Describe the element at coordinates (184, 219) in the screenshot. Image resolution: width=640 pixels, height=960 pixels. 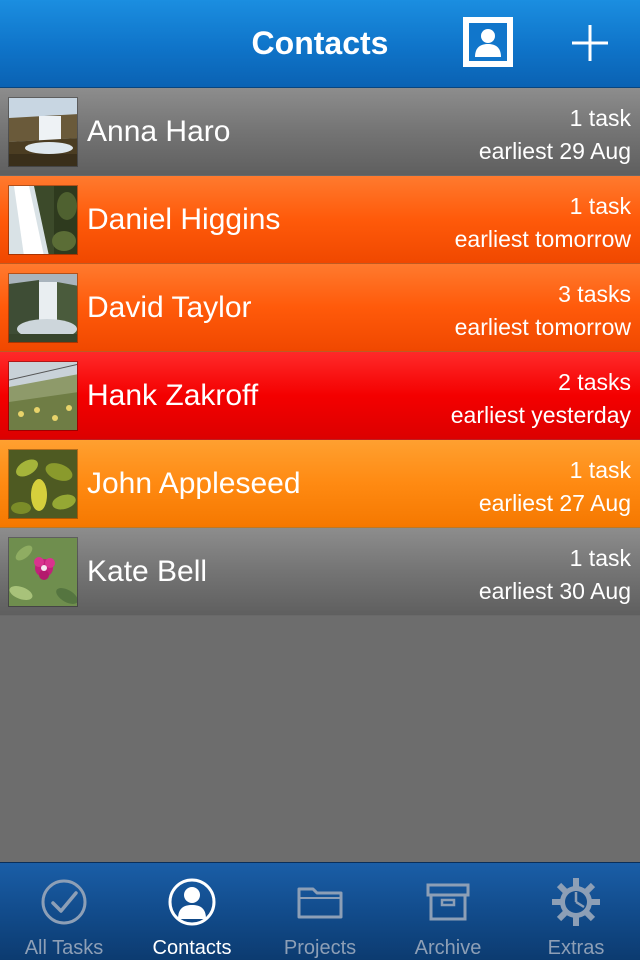
I see `contact-name: Daniel Higgins` at that location.